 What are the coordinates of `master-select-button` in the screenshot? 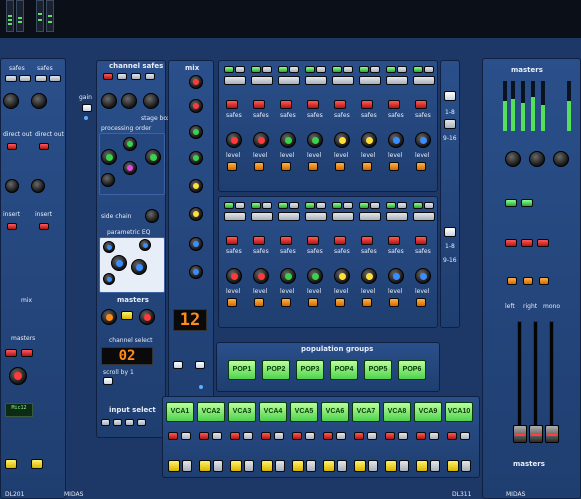 It's located at (528, 281).